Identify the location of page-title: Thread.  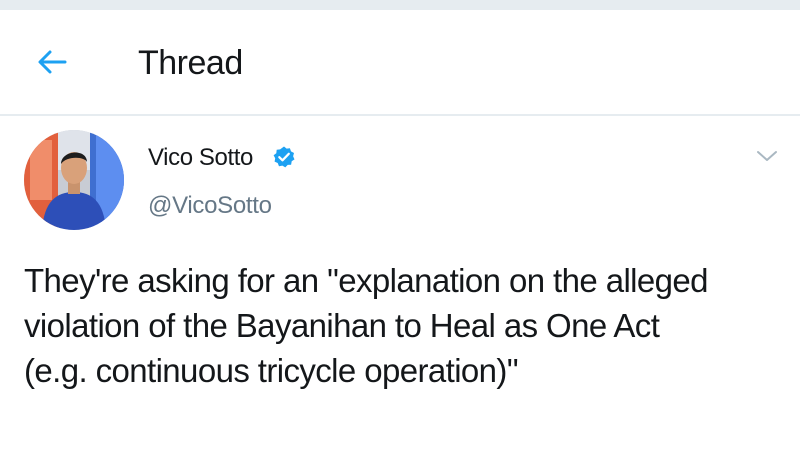
(190, 63).